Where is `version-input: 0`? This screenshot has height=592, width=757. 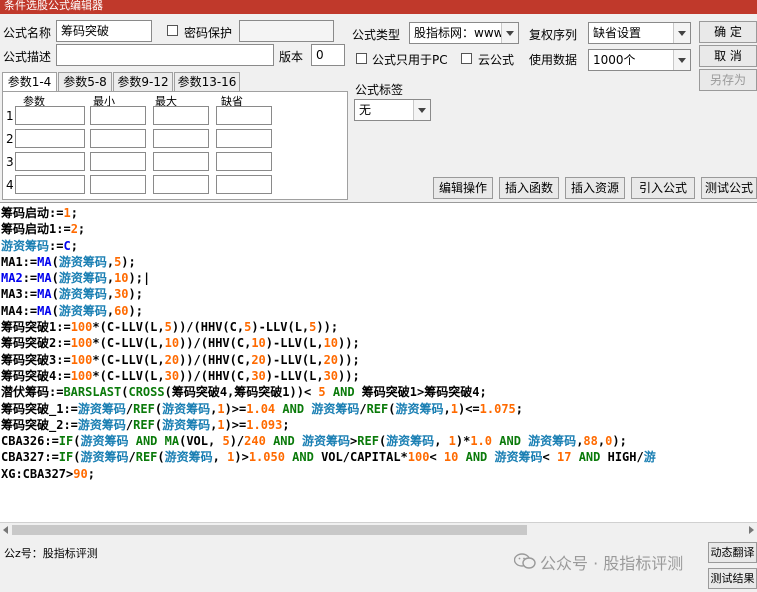
version-input: 0 is located at coordinates (328, 55).